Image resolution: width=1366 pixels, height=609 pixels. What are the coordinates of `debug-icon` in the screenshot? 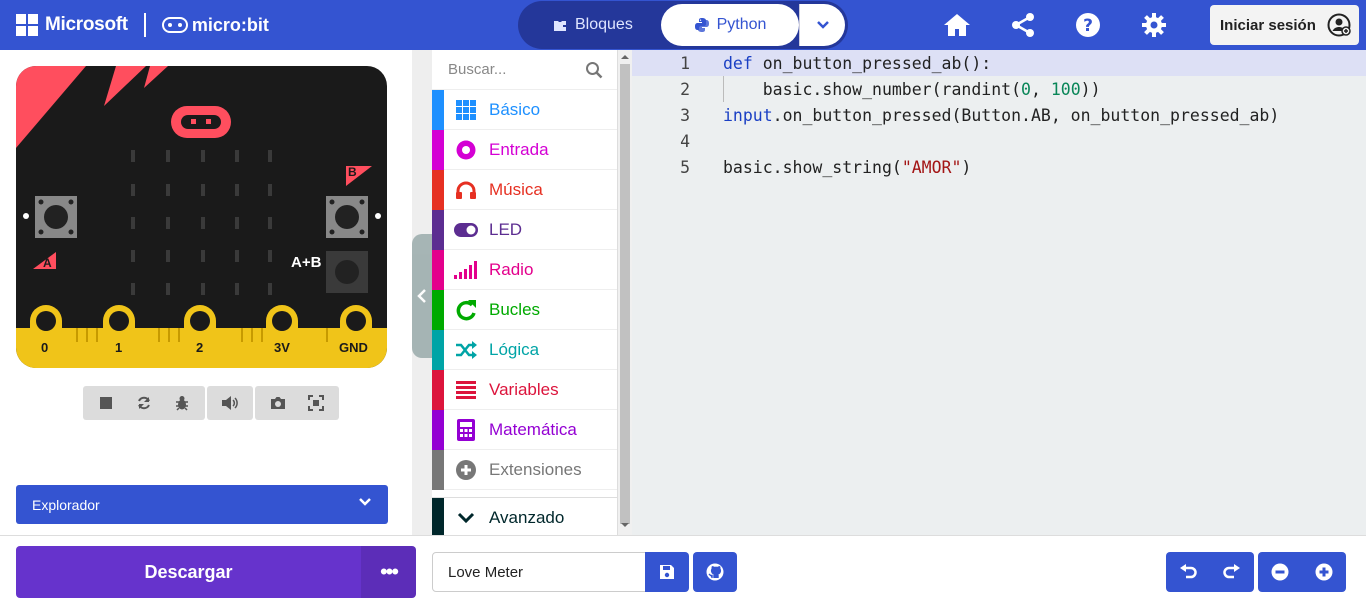 It's located at (182, 403).